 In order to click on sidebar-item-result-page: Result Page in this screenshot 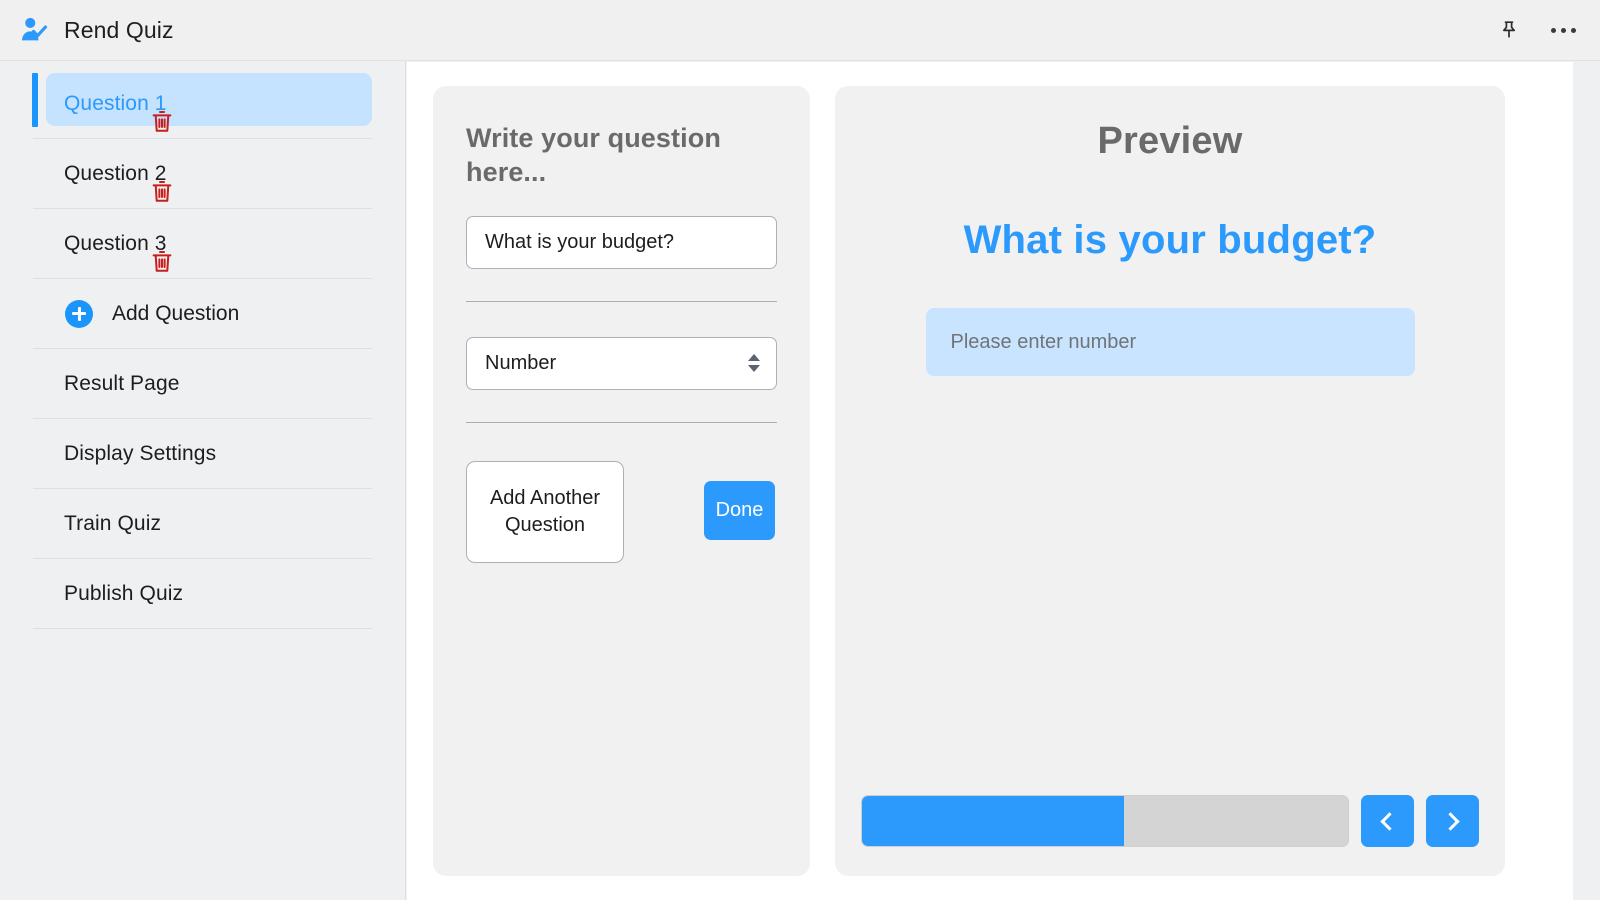, I will do `click(202, 384)`.